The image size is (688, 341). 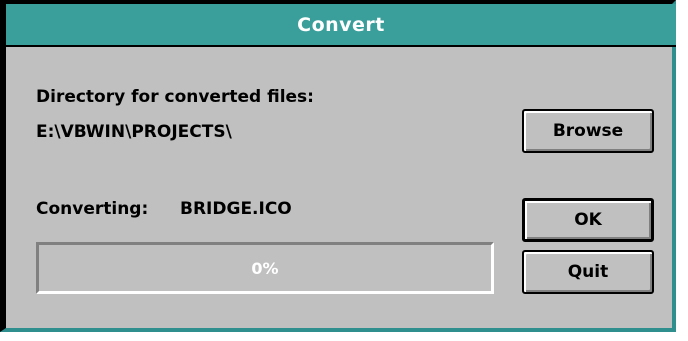 I want to click on conversion-progress-bar: 0%, so click(x=265, y=268).